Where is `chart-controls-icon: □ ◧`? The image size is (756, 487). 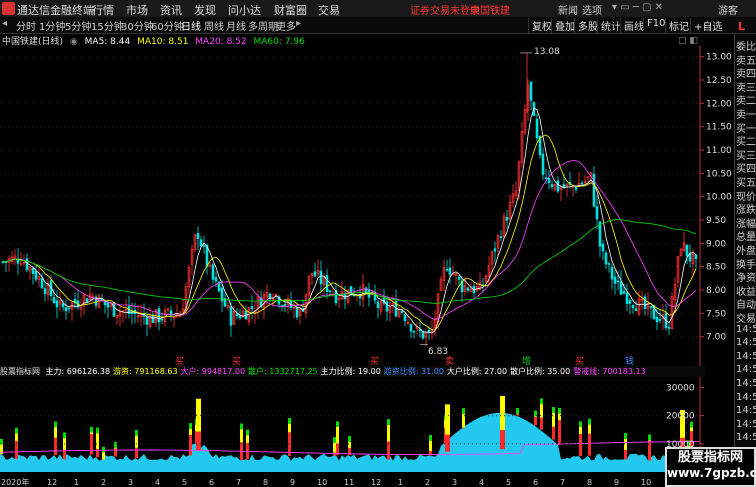 chart-controls-icon: □ ◧ is located at coordinates (688, 41).